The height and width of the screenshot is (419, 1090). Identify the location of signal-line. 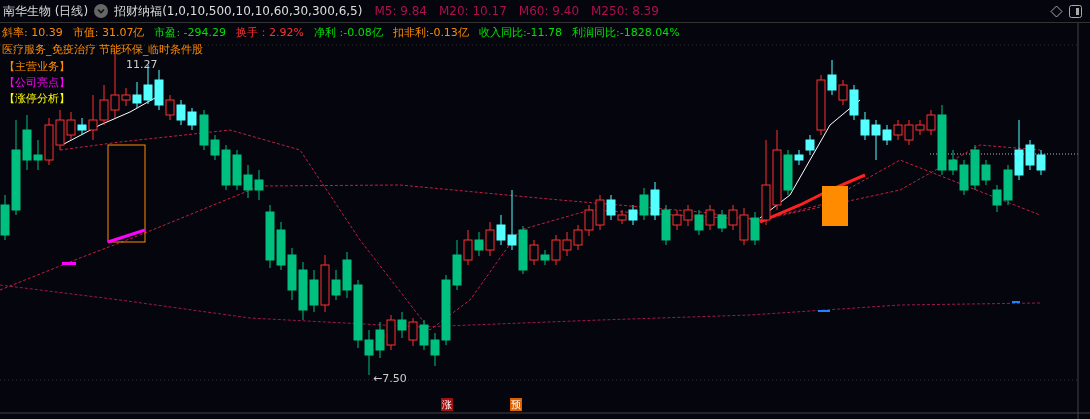
(126, 236).